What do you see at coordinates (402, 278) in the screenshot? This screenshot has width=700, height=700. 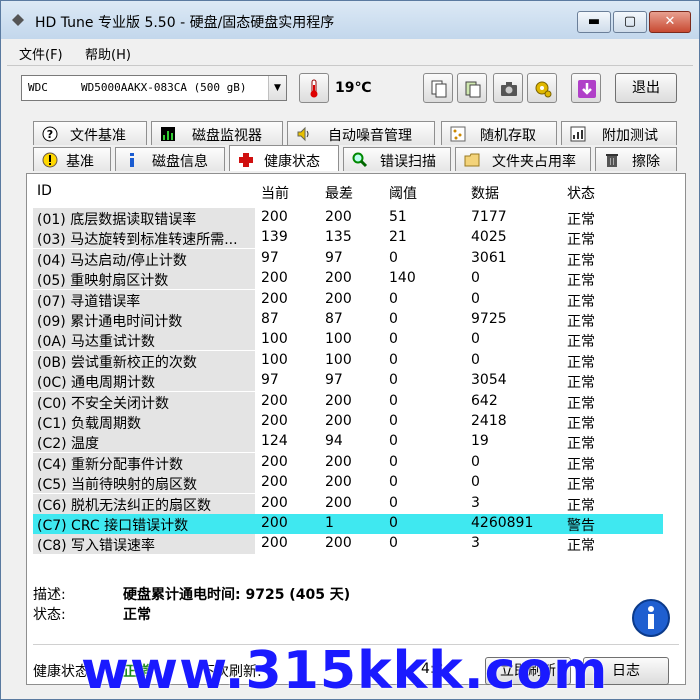 I see `cell-threshold: 140` at bounding box center [402, 278].